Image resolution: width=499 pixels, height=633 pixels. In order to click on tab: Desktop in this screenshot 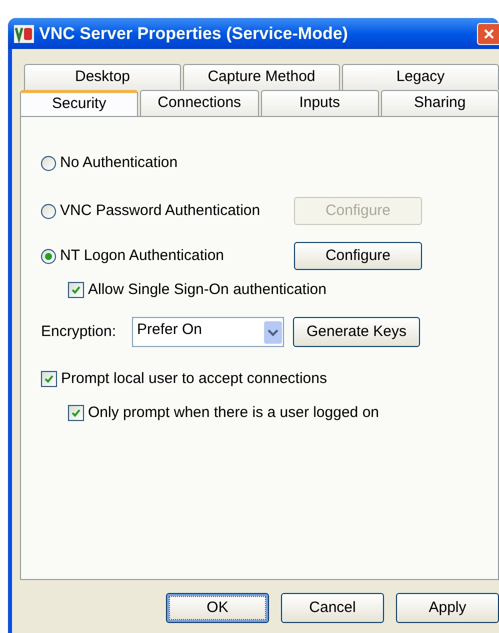, I will do `click(102, 77)`.